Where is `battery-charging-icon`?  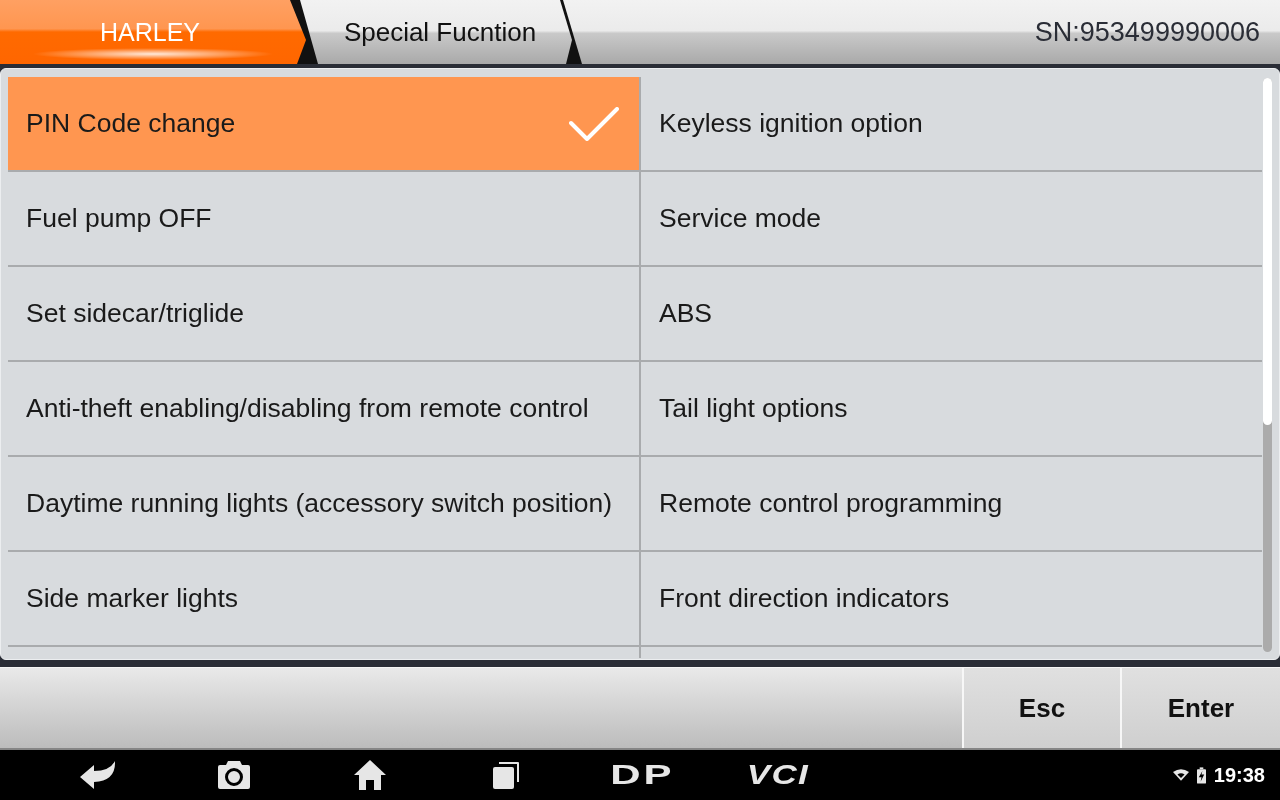
battery-charging-icon is located at coordinates (1201, 775).